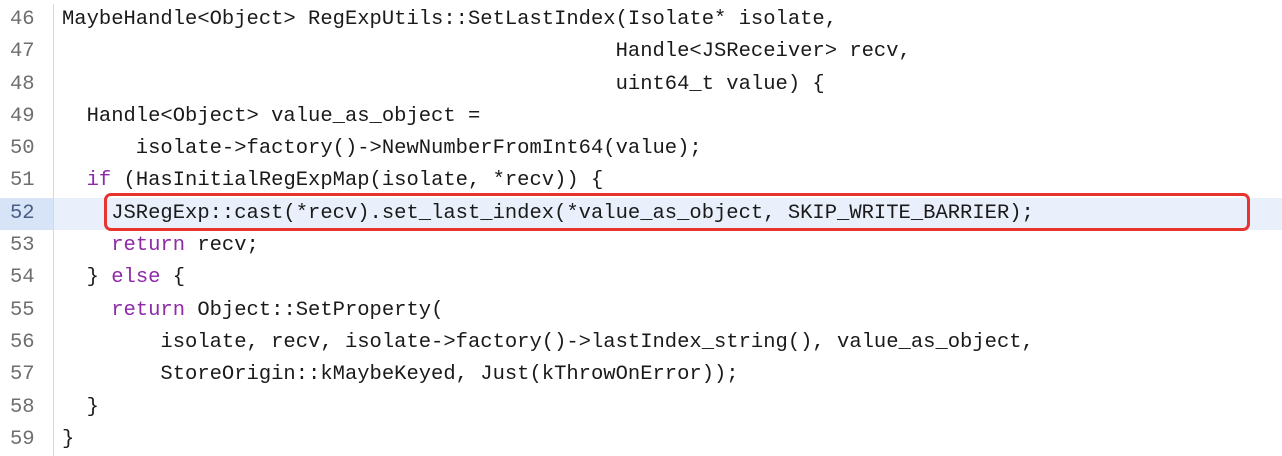  Describe the element at coordinates (27, 310) in the screenshot. I see `line-number: 55` at that location.